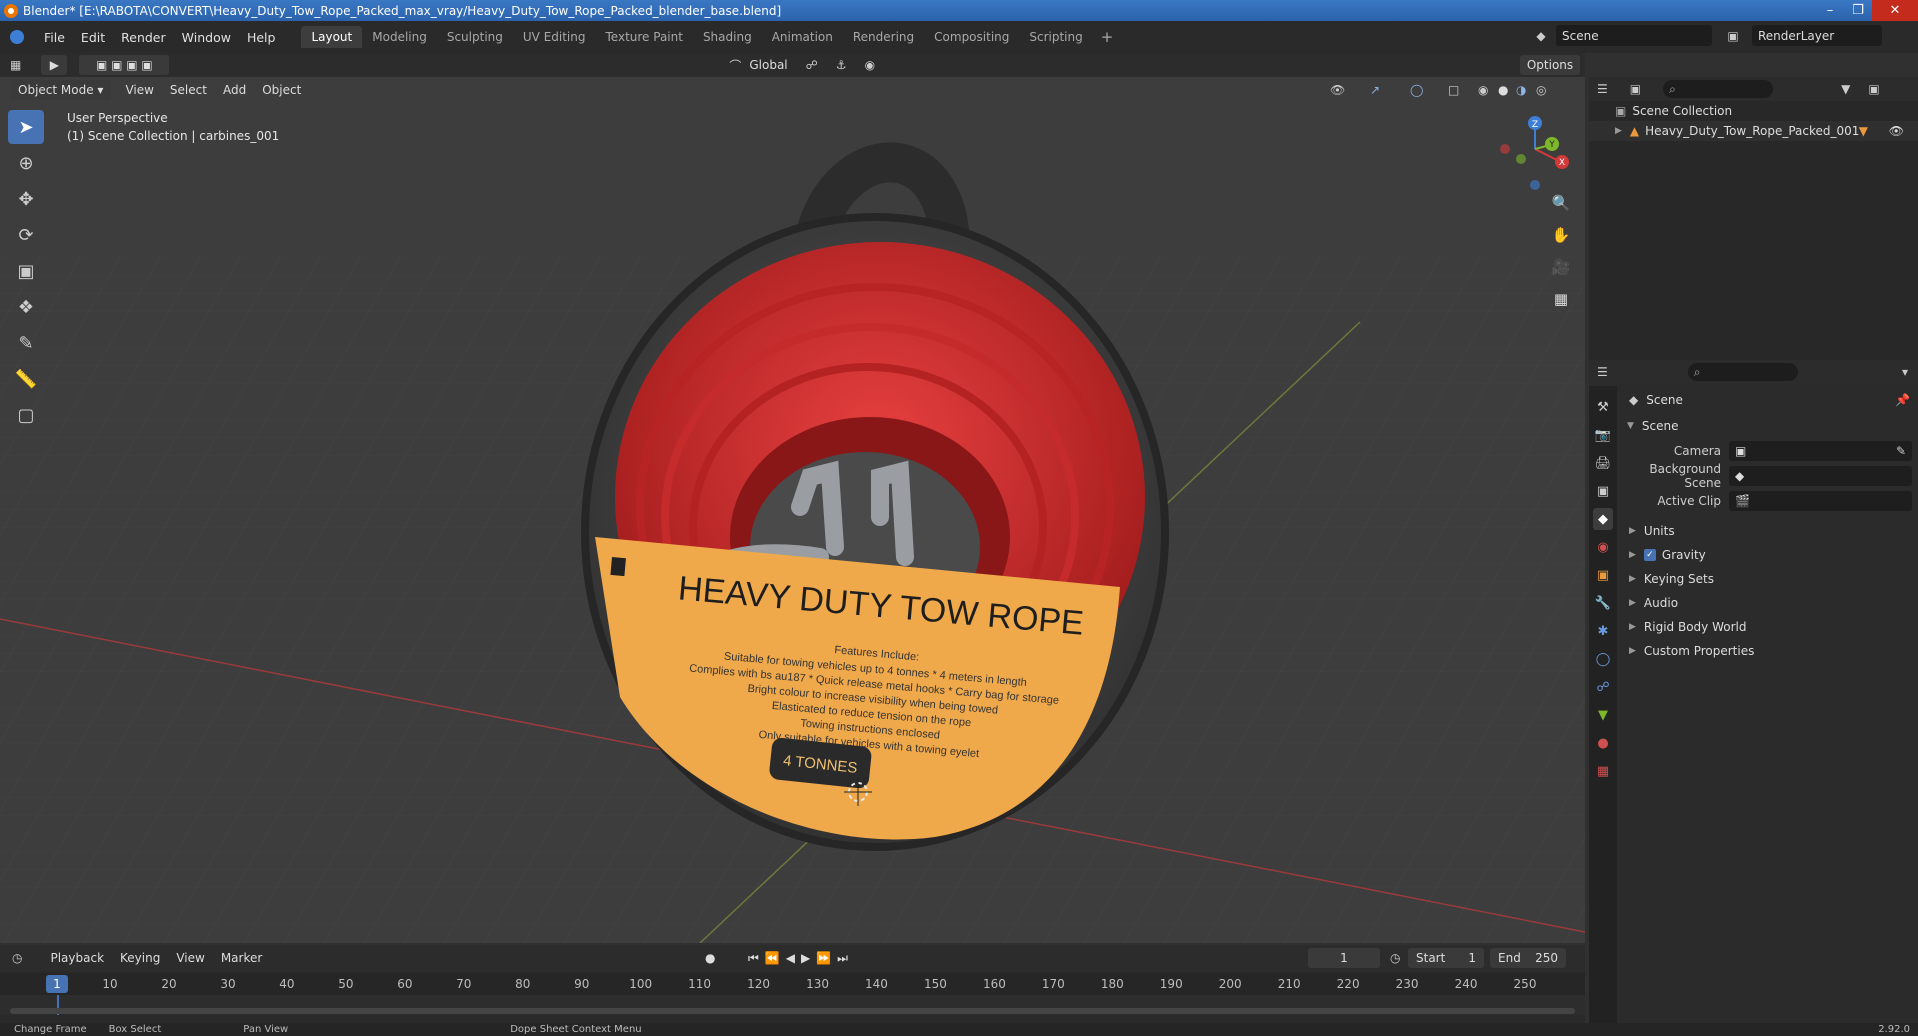 The image size is (1918, 1036). What do you see at coordinates (801, 958) in the screenshot?
I see `playback-controls: ⏮⏪◀▶⏩⏭` at bounding box center [801, 958].